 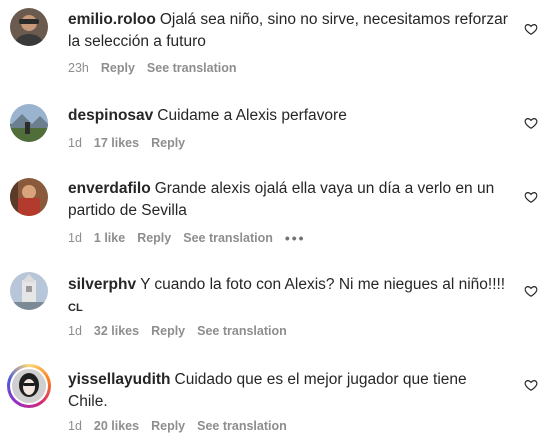 I want to click on comment-text: despinosav Cuidame a Alexis perfavore, so click(x=288, y=116).